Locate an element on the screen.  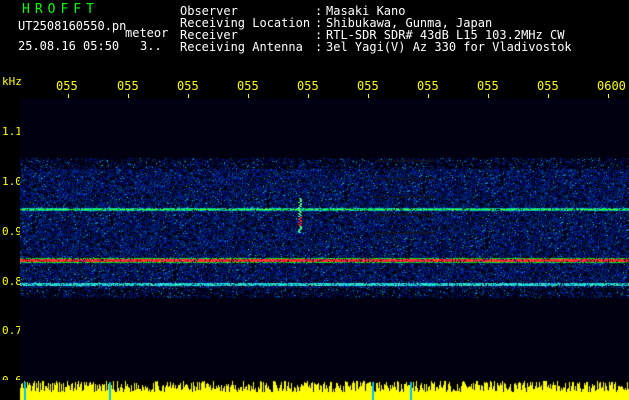
y-tick-label: 0.7 is located at coordinates (12, 330).